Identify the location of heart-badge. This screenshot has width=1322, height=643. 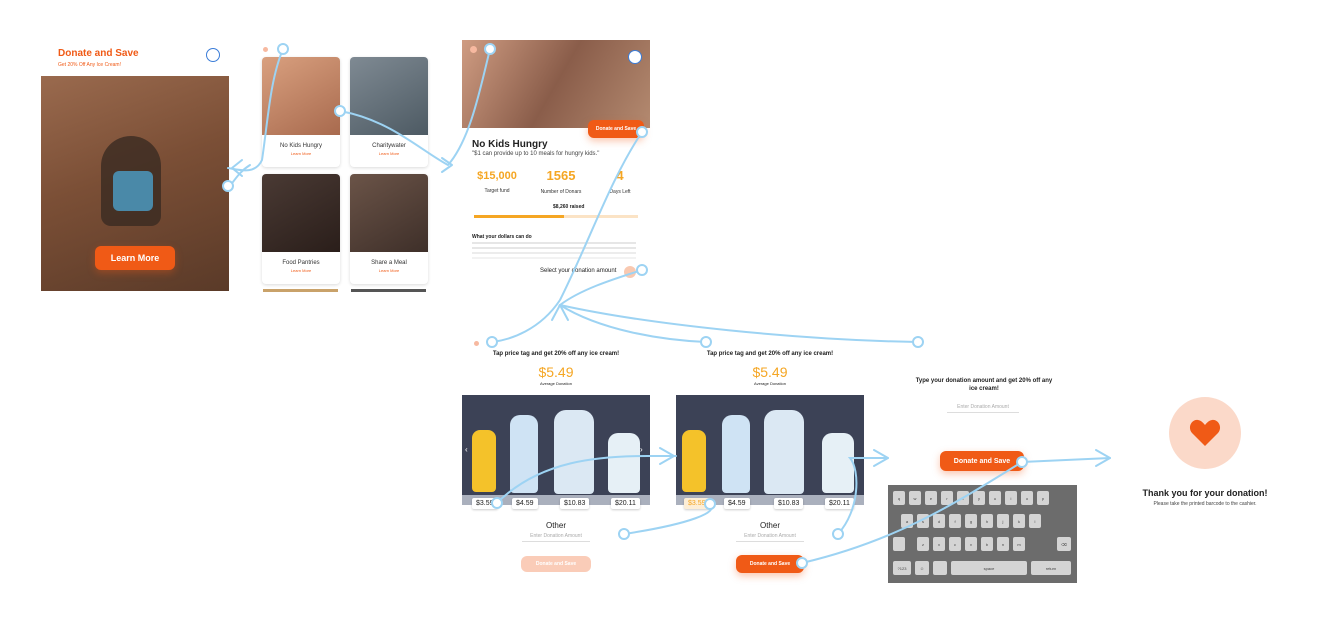
(1205, 433).